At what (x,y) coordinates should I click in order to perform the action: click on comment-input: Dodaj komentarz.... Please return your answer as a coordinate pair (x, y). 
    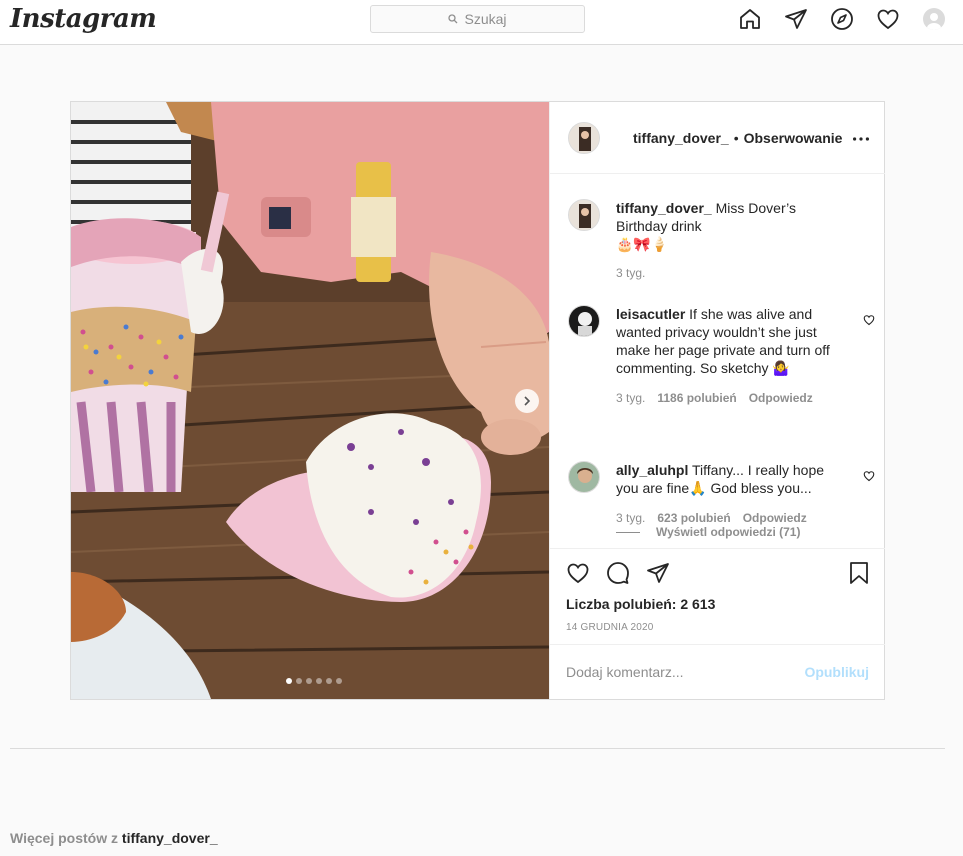
    Looking at the image, I should click on (625, 672).